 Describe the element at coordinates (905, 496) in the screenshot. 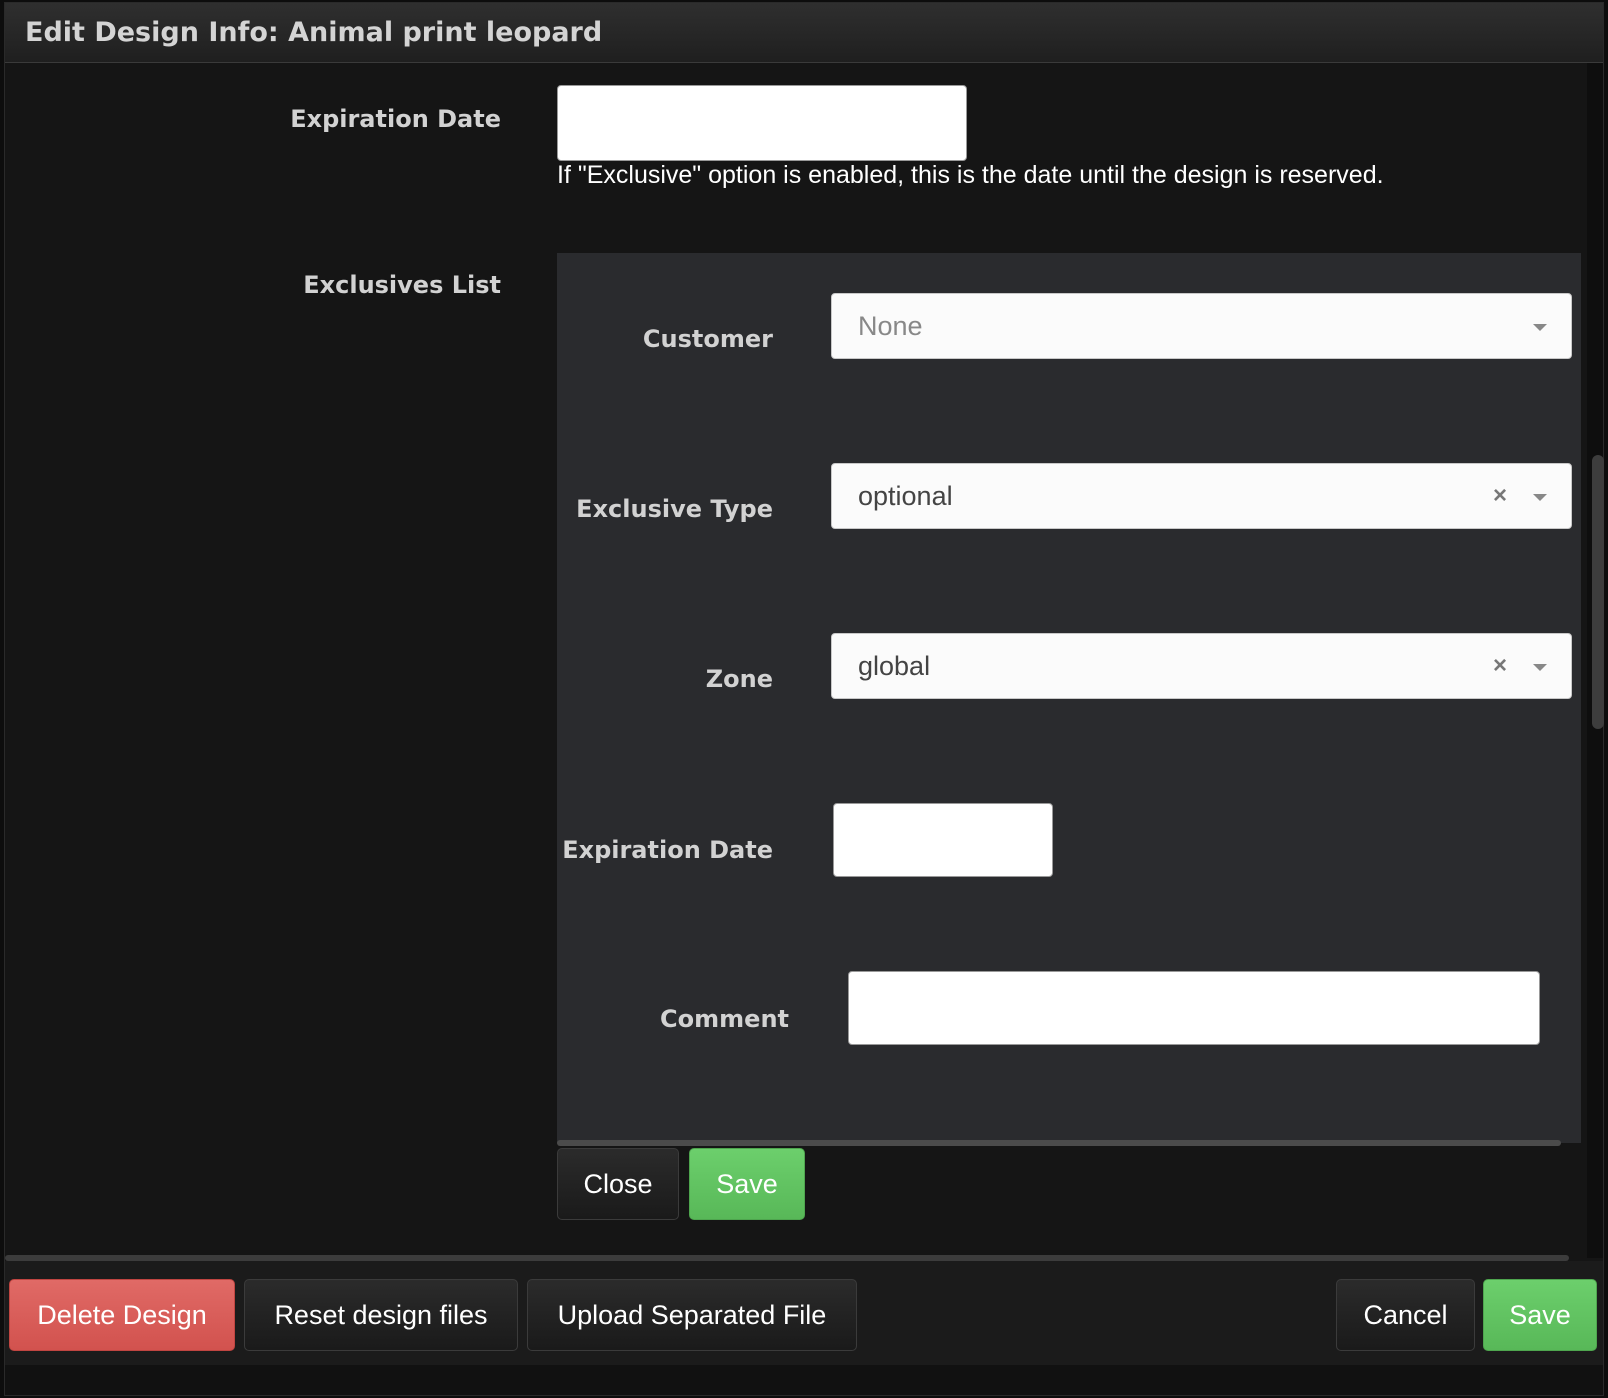

I see `exclusive-type-value: optional` at that location.